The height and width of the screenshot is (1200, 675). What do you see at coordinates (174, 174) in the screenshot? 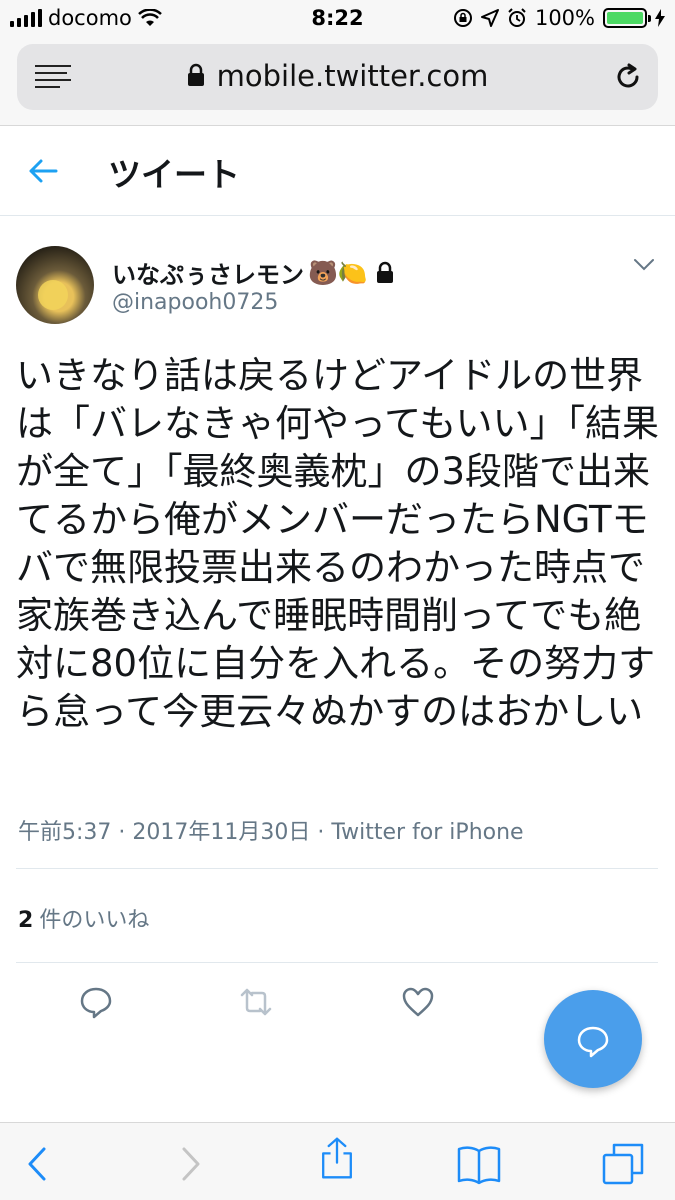
I see `page-title: ツイート` at bounding box center [174, 174].